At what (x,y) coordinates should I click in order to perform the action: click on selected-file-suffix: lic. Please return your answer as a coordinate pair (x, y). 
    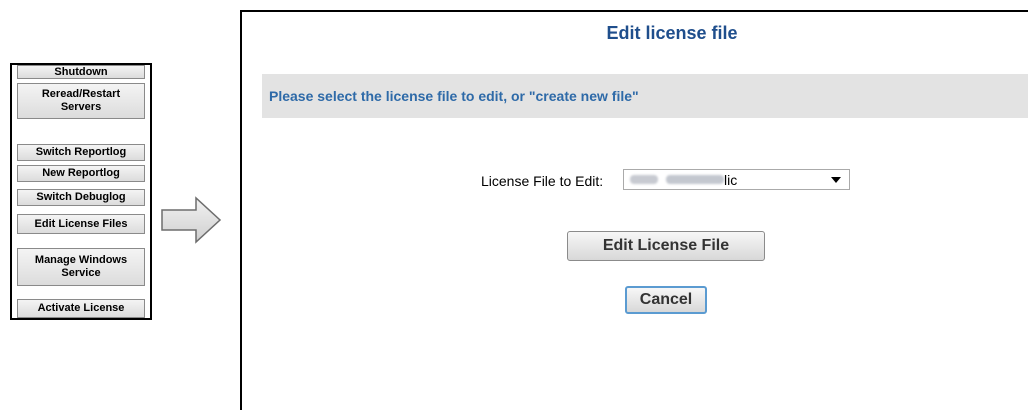
    Looking at the image, I should click on (731, 180).